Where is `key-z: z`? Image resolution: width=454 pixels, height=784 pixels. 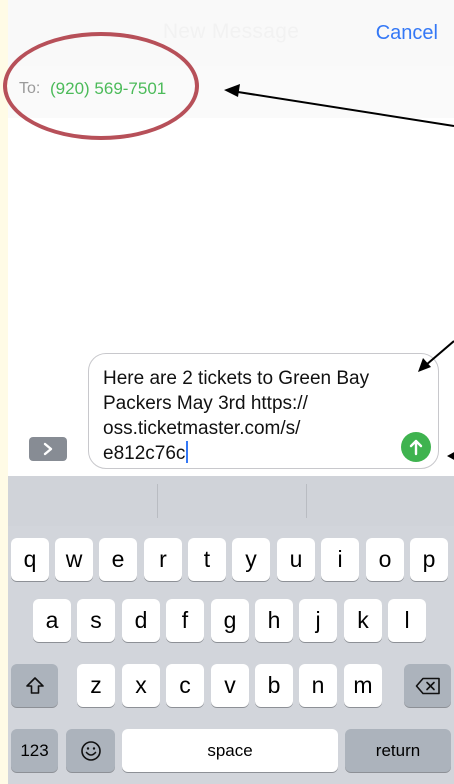
key-z: z is located at coordinates (96, 685).